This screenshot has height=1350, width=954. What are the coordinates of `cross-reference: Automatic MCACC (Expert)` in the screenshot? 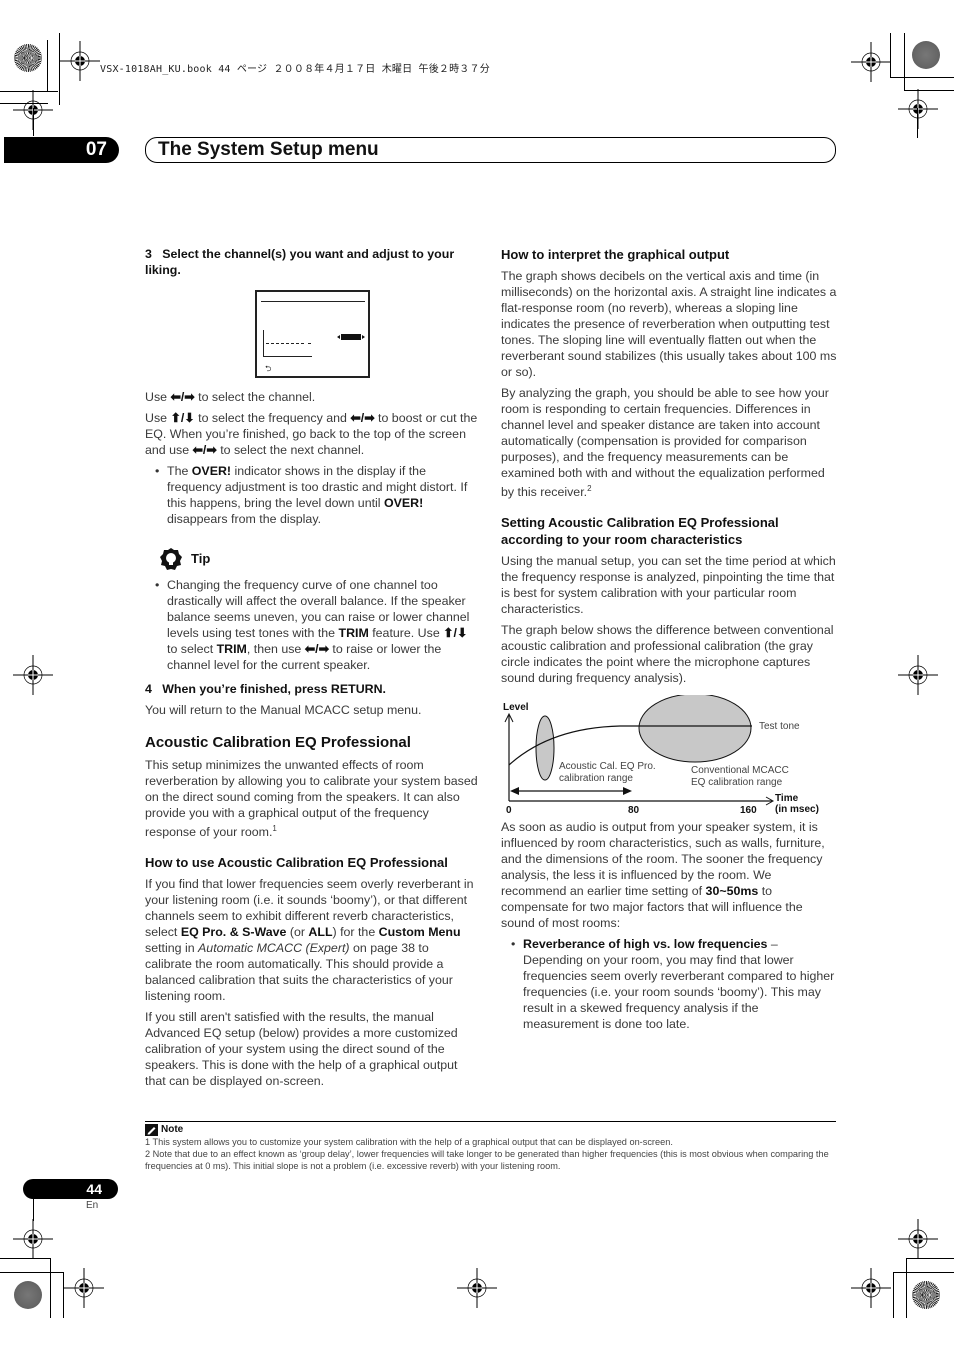 It's located at (274, 948).